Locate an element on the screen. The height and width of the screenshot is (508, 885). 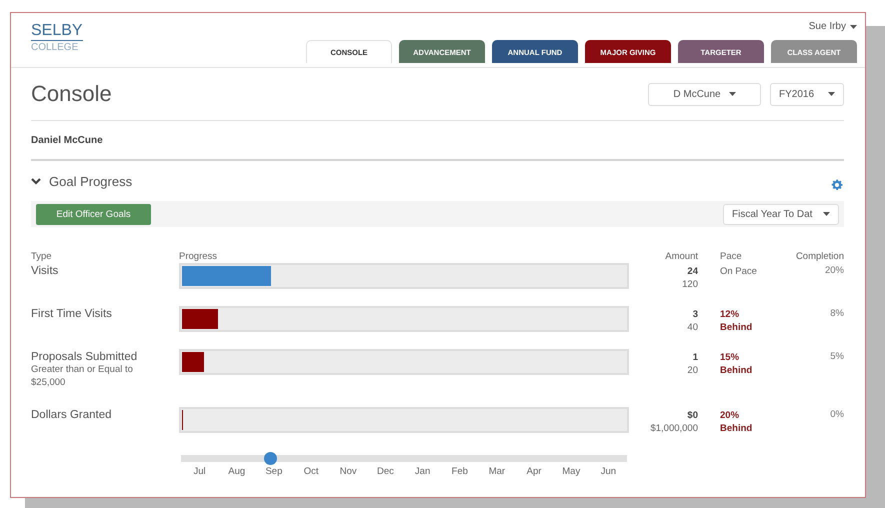
amount-value: 24 is located at coordinates (692, 271).